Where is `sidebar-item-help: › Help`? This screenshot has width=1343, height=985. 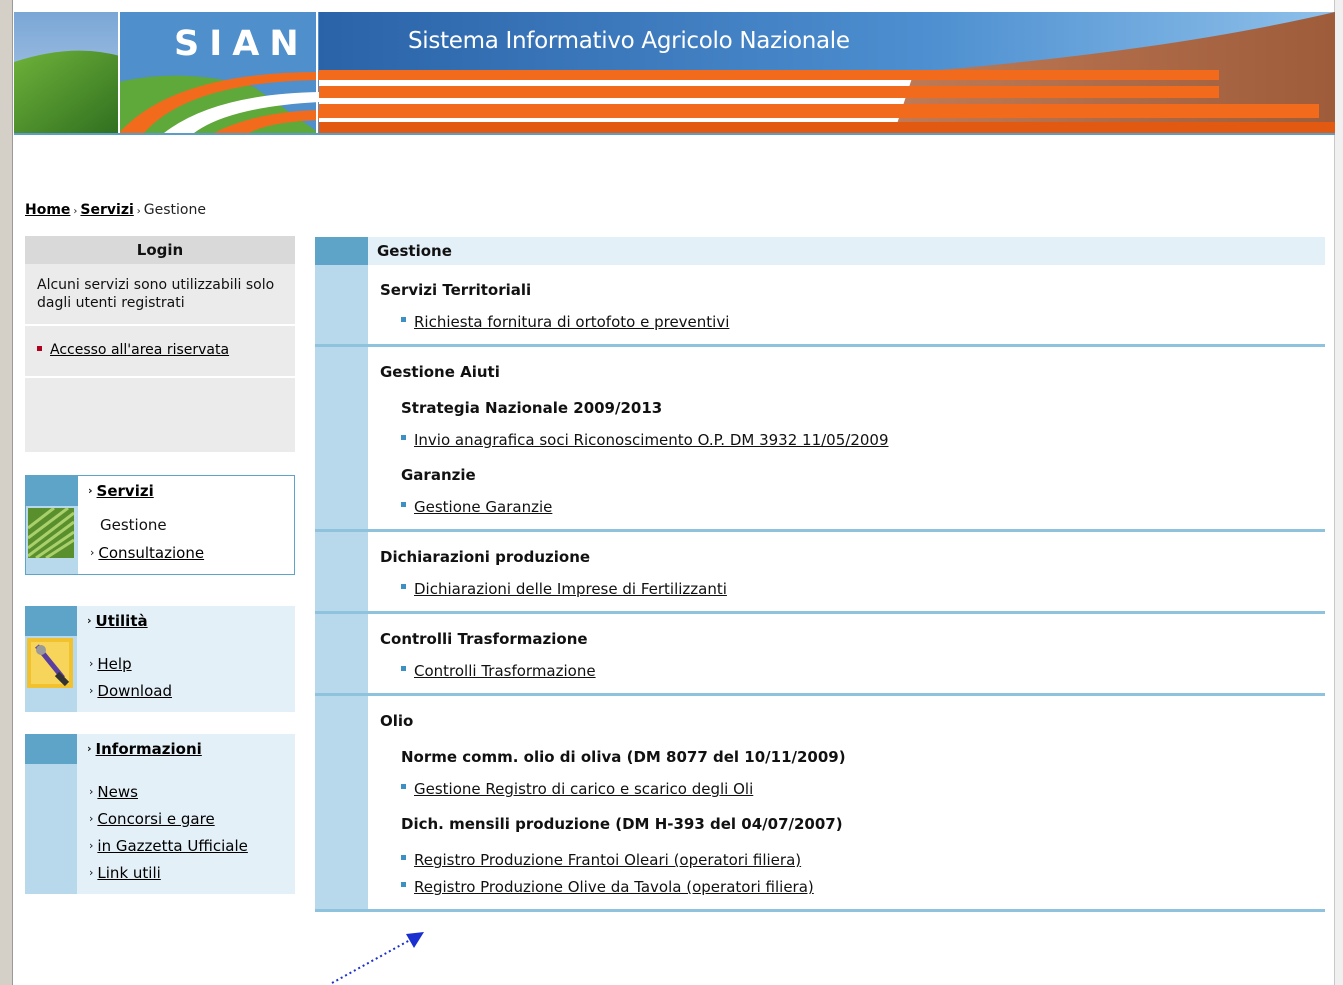
sidebar-item-help: › Help is located at coordinates (192, 663).